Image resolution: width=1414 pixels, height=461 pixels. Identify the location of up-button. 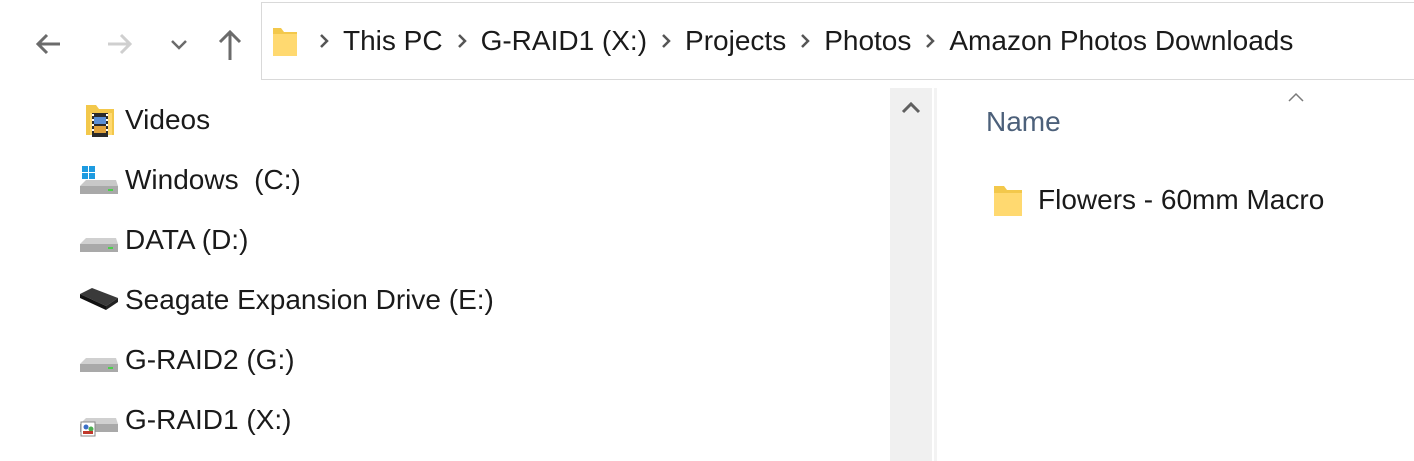
(230, 44).